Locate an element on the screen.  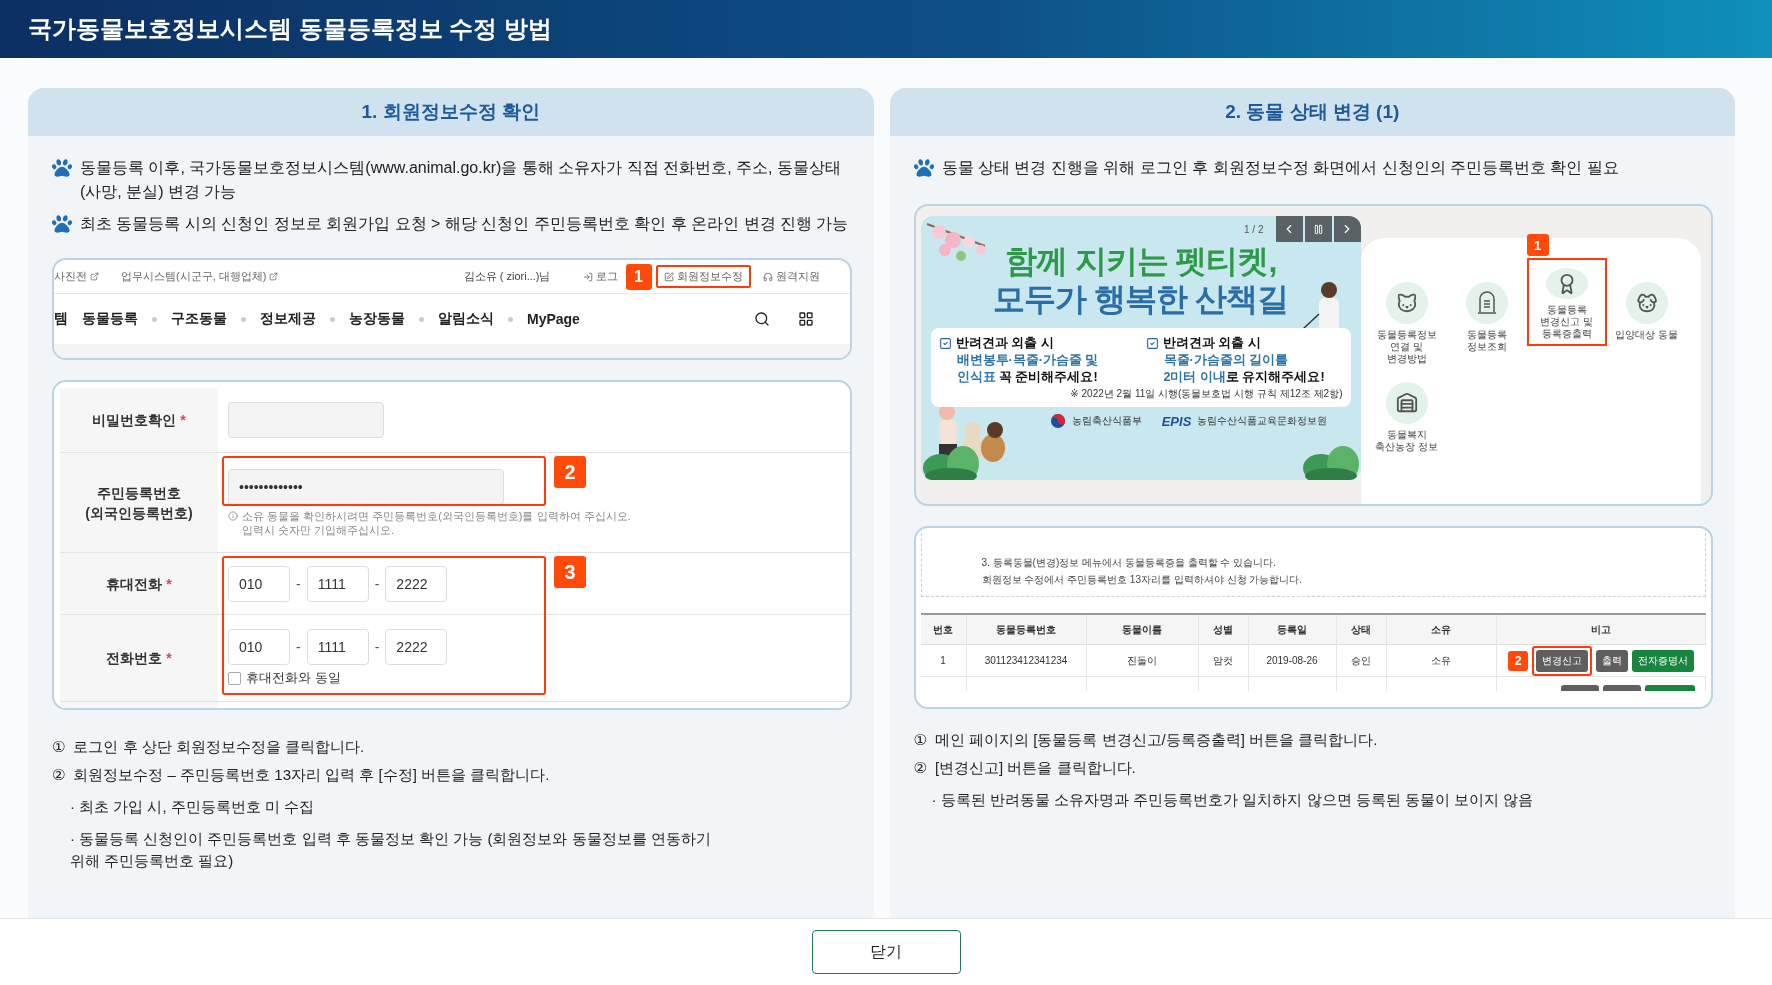
nav-menu-item: 알림소식 is located at coordinates (466, 319).